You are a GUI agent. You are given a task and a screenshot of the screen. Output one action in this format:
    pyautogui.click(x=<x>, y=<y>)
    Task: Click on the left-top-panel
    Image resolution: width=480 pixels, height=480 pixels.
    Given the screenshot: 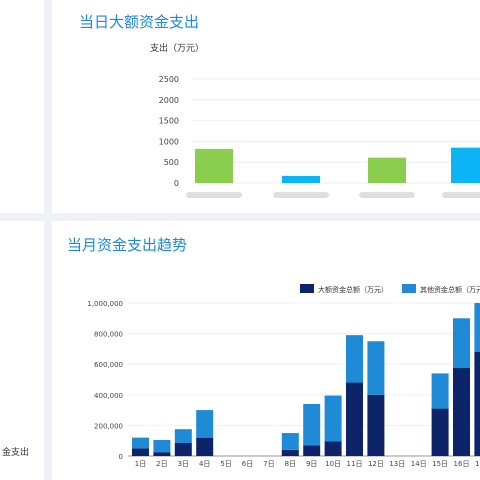 What is the action you would take?
    pyautogui.click(x=22, y=106)
    